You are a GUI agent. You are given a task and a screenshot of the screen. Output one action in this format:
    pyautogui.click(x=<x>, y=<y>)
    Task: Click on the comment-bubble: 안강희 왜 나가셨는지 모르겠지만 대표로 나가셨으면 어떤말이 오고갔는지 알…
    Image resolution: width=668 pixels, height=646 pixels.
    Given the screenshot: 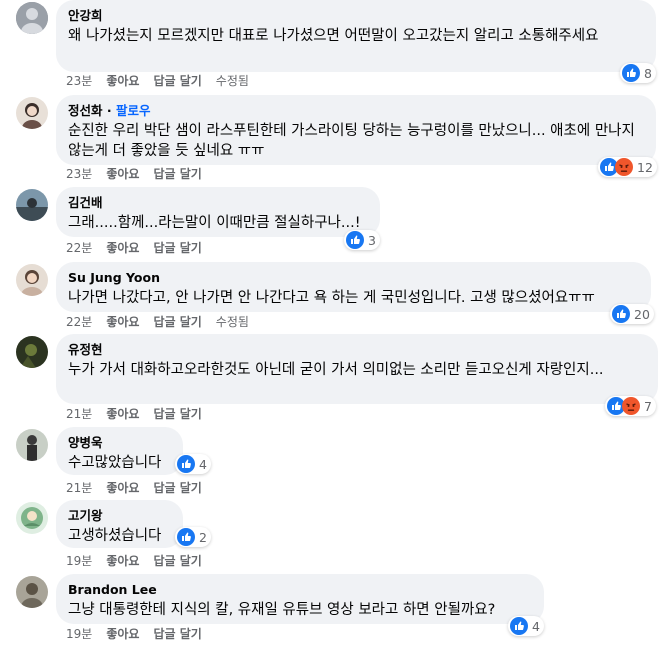 What is the action you would take?
    pyautogui.click(x=356, y=36)
    